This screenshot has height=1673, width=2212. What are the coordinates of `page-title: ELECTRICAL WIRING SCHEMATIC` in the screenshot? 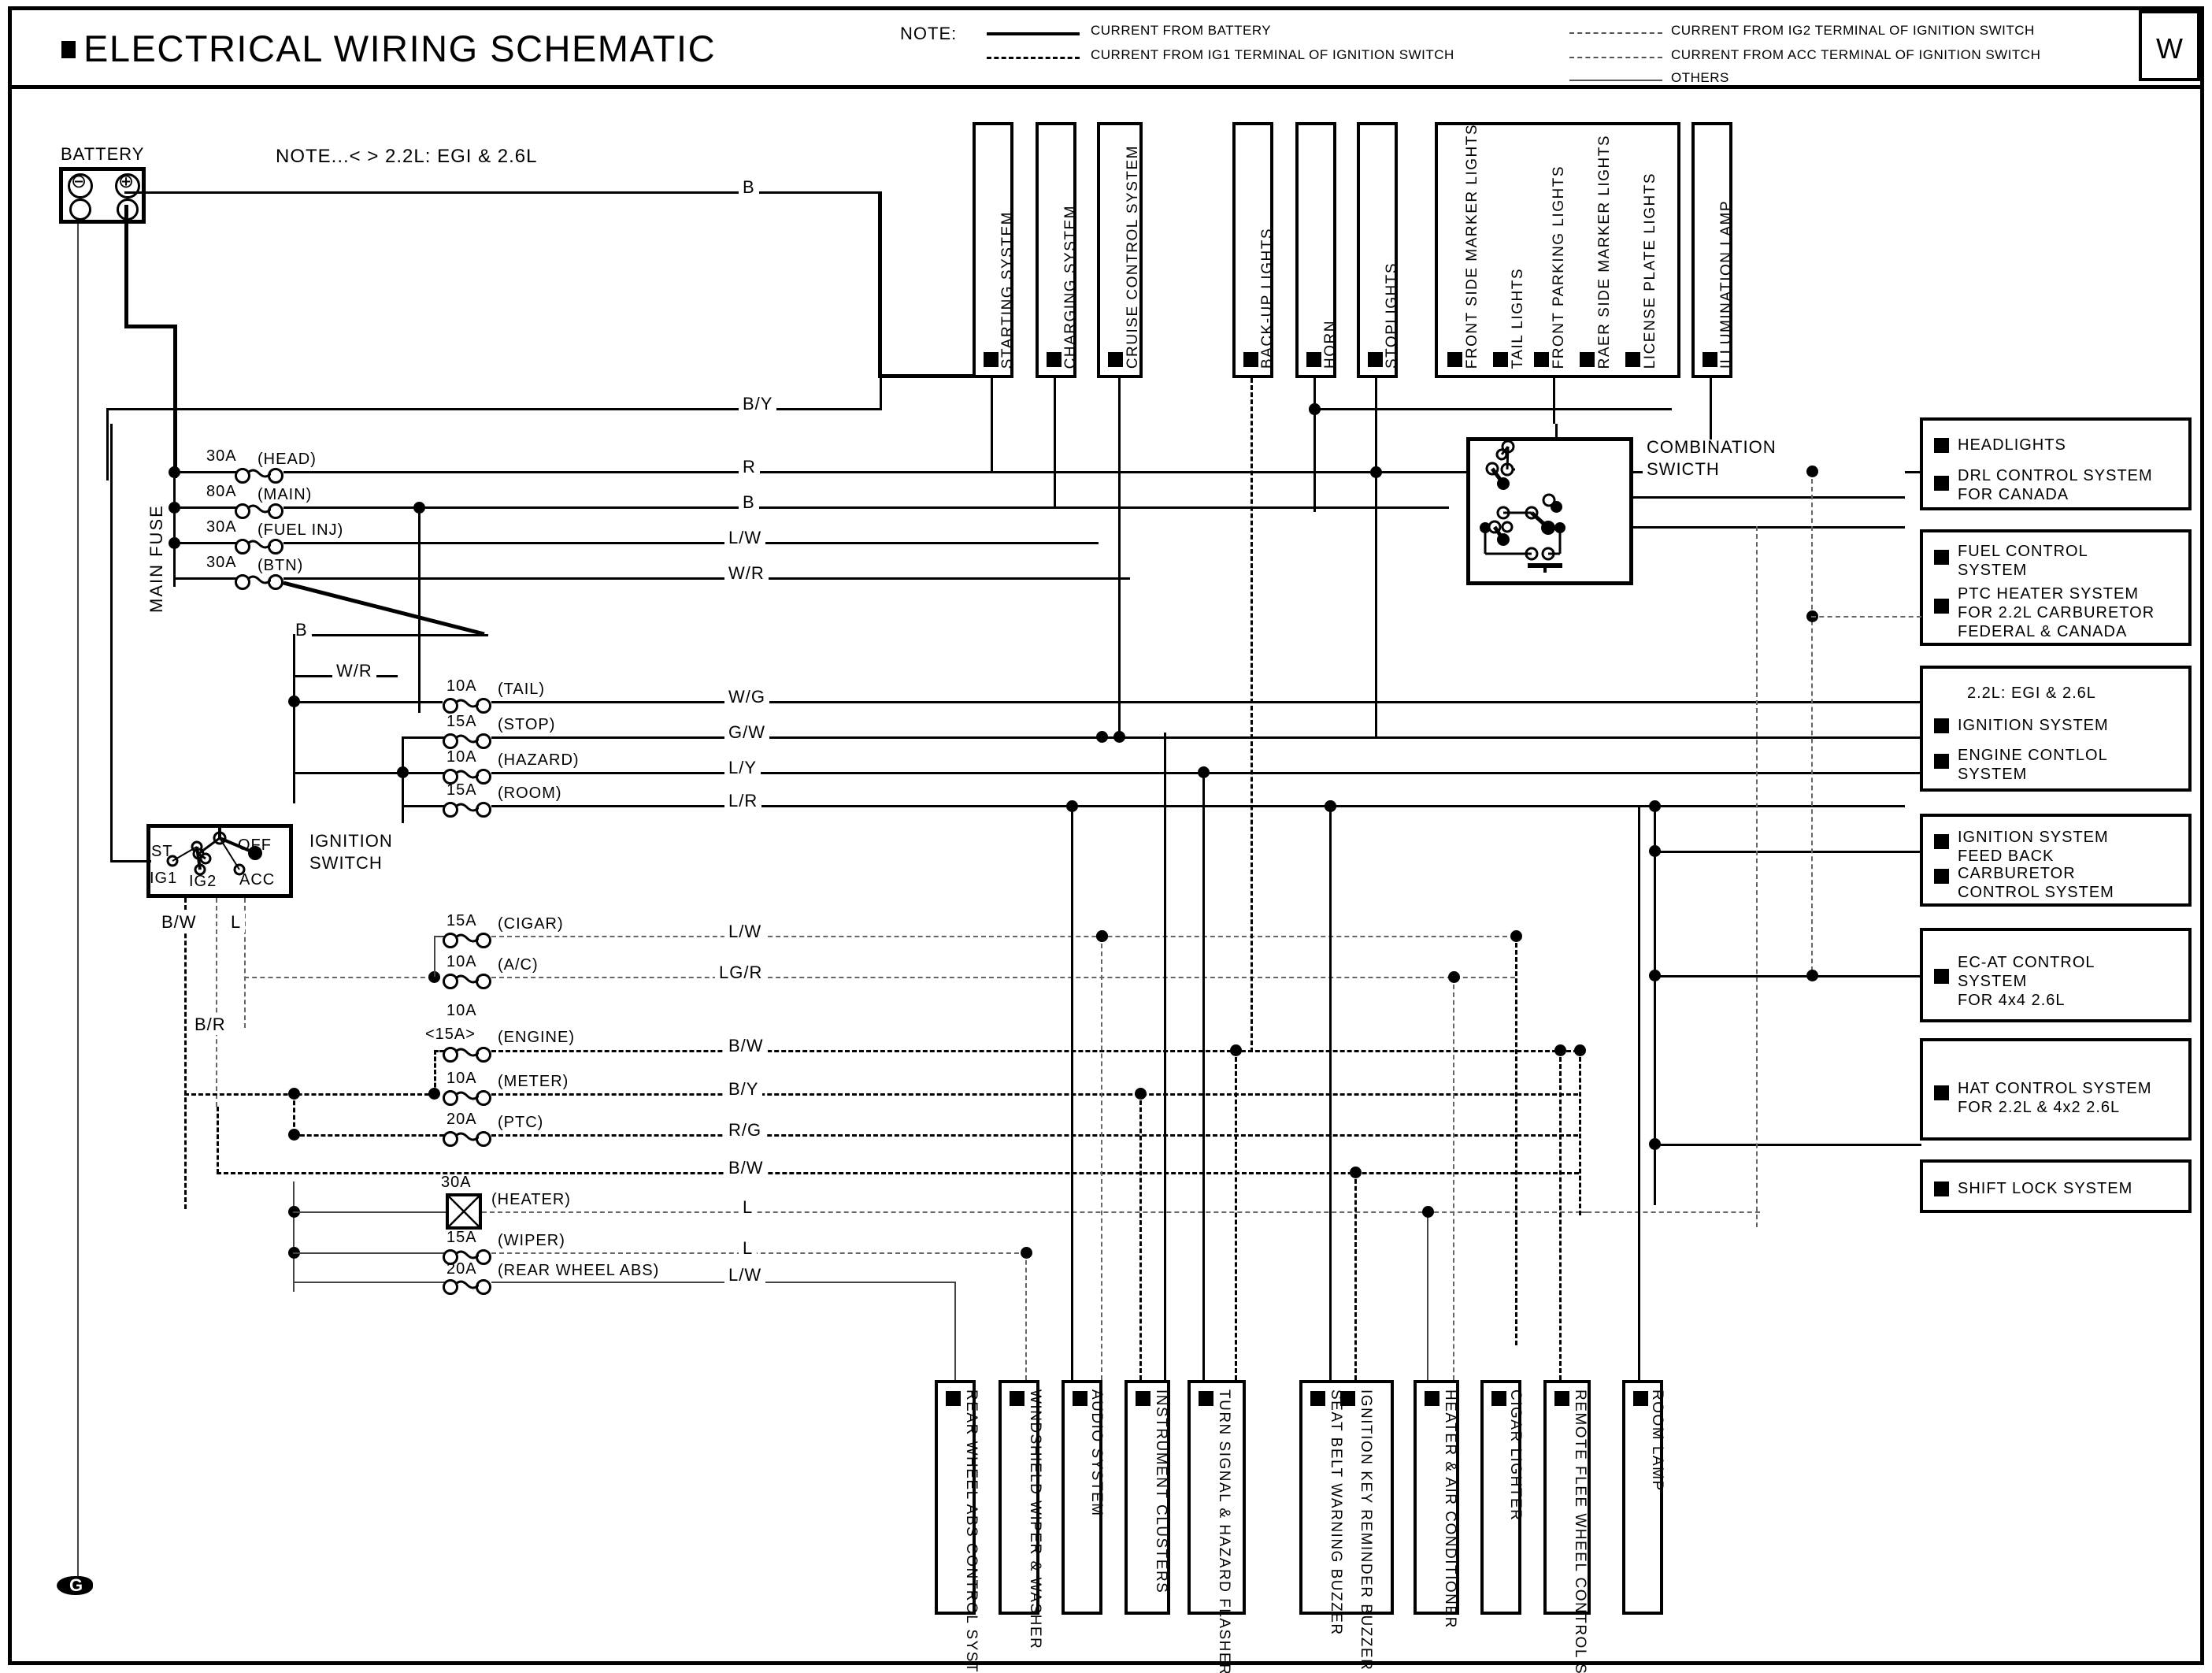 It's located at (400, 48).